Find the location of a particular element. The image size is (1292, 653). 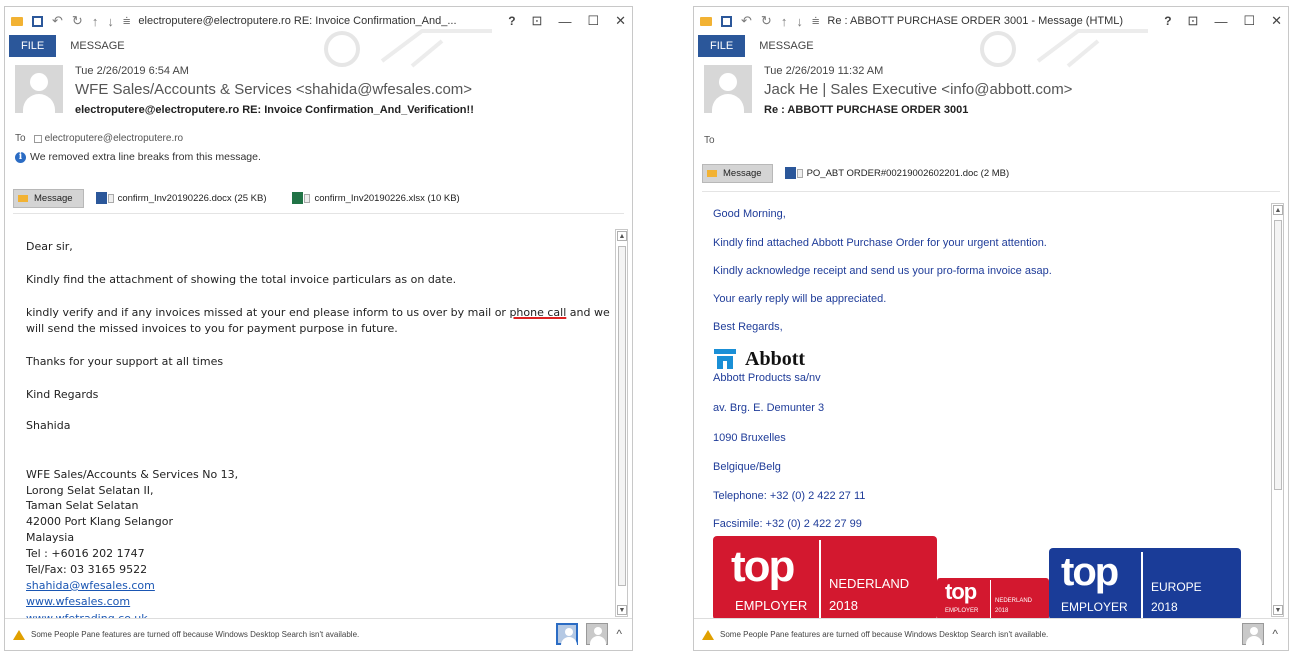

warning-icon is located at coordinates (708, 634).